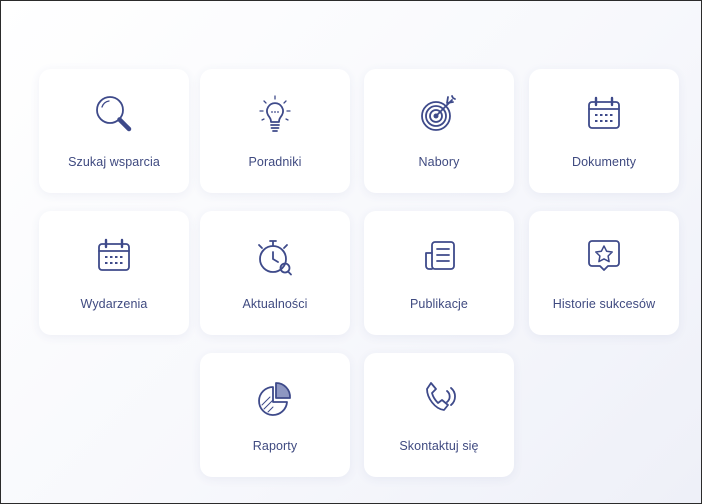 Image resolution: width=702 pixels, height=504 pixels. I want to click on target-icon, so click(439, 114).